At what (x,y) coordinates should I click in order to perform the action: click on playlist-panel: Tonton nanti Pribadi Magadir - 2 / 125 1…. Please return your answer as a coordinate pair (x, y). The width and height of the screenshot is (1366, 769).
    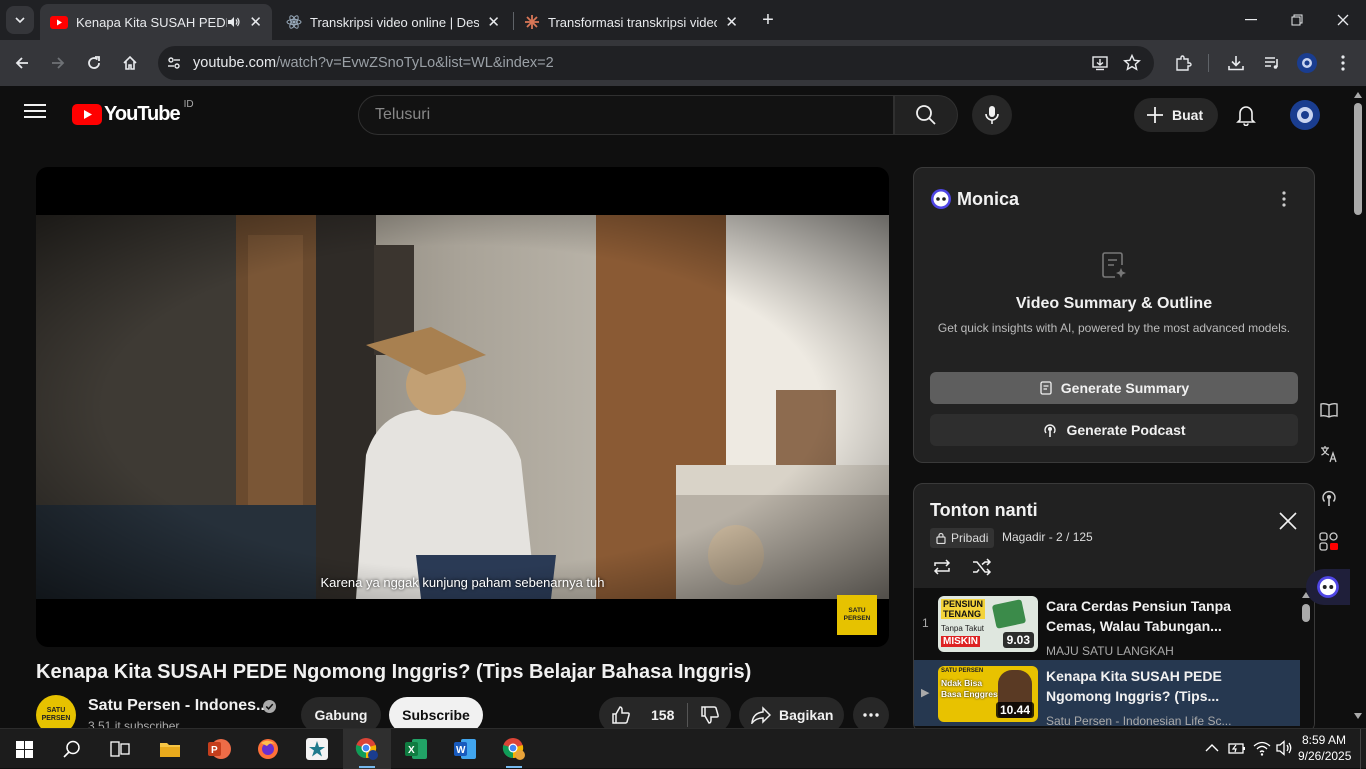
    Looking at the image, I should click on (1114, 608).